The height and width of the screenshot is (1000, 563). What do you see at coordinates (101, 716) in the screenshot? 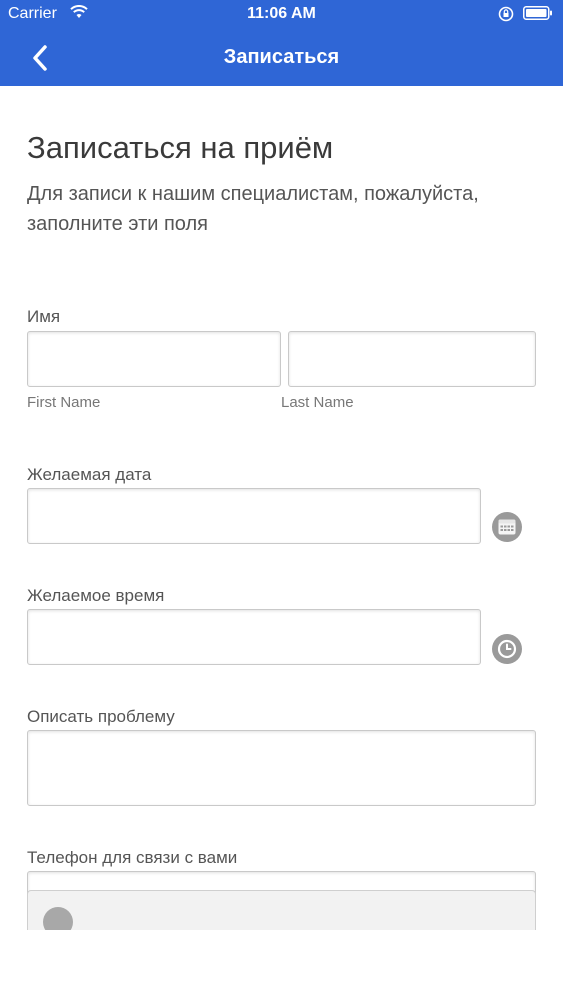
I see `problem-label: Описать проблему` at bounding box center [101, 716].